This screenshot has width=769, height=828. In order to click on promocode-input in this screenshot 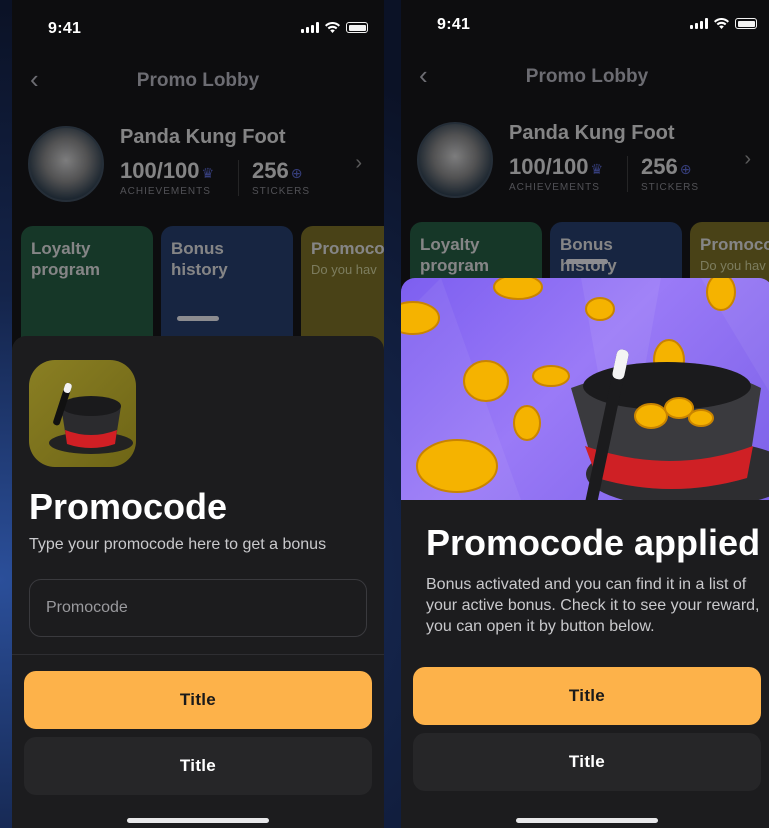, I will do `click(198, 608)`.